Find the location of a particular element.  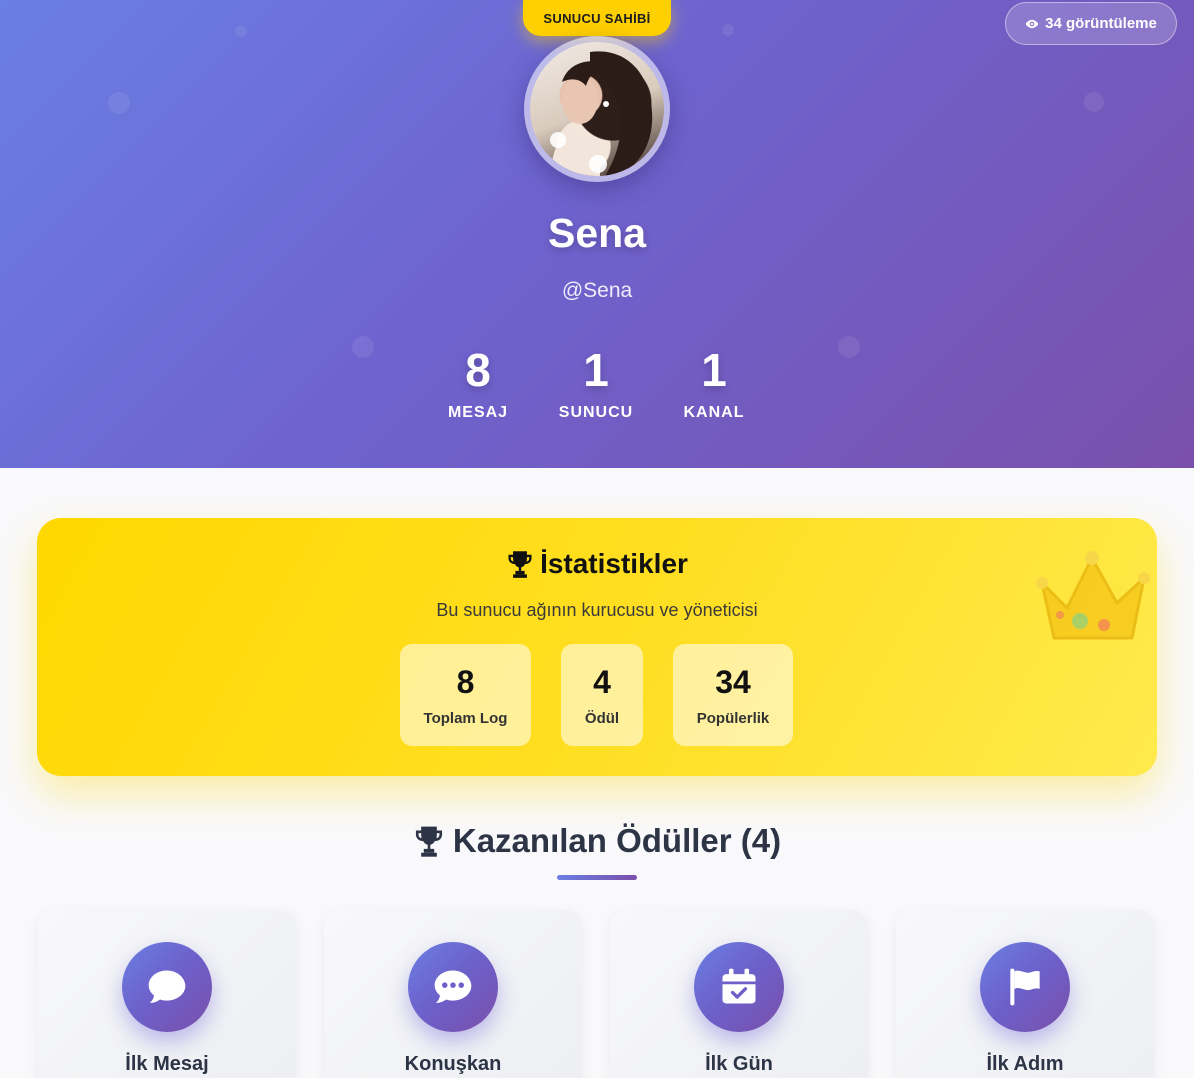

stat-popularity: 34 Popülerlik is located at coordinates (733, 695).